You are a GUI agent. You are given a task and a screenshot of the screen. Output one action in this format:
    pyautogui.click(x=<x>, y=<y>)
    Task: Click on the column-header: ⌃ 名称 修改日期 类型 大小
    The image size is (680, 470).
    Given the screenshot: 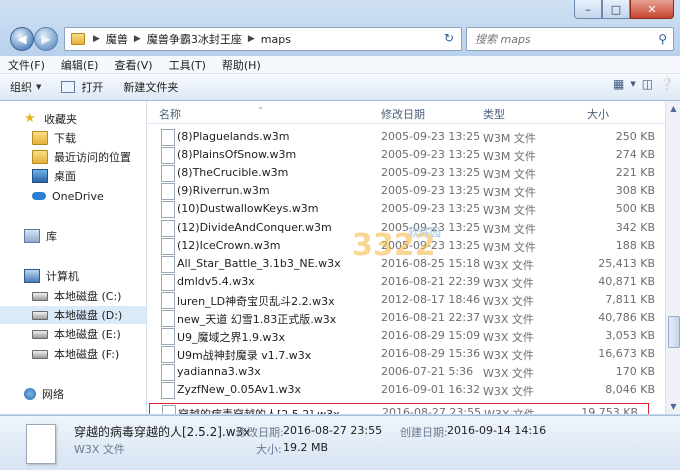 What is the action you would take?
    pyautogui.click(x=406, y=112)
    